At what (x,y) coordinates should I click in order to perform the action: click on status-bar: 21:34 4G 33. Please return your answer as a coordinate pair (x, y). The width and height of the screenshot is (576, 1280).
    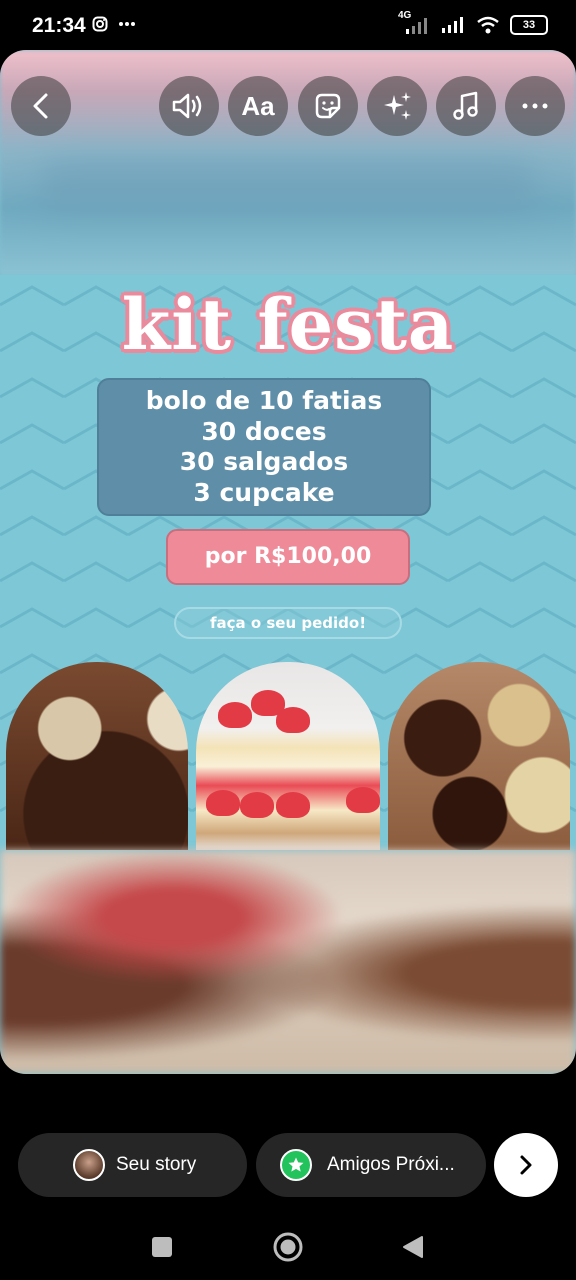
    Looking at the image, I should click on (288, 28).